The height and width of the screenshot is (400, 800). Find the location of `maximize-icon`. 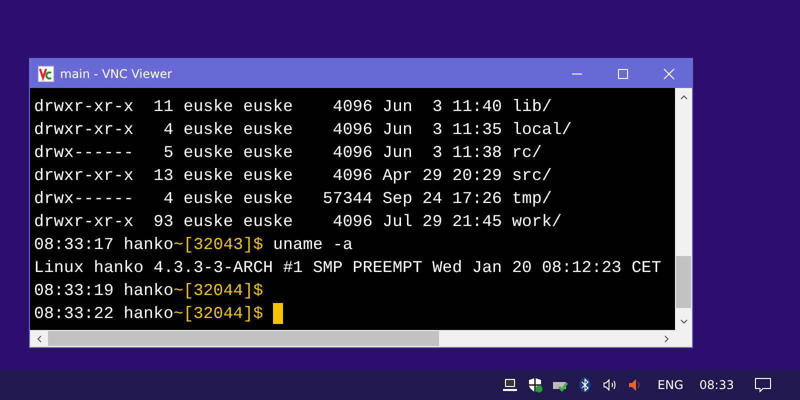

maximize-icon is located at coordinates (623, 74).